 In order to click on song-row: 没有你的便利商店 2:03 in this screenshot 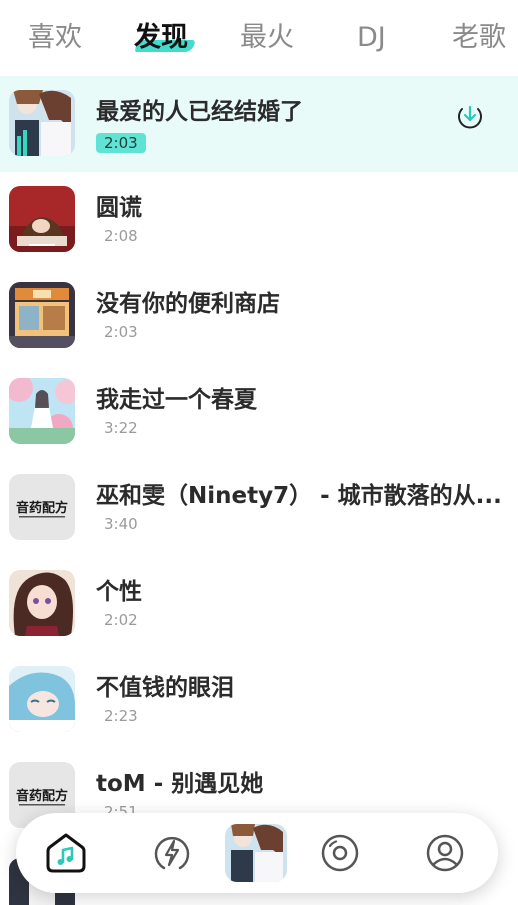, I will do `click(259, 316)`.